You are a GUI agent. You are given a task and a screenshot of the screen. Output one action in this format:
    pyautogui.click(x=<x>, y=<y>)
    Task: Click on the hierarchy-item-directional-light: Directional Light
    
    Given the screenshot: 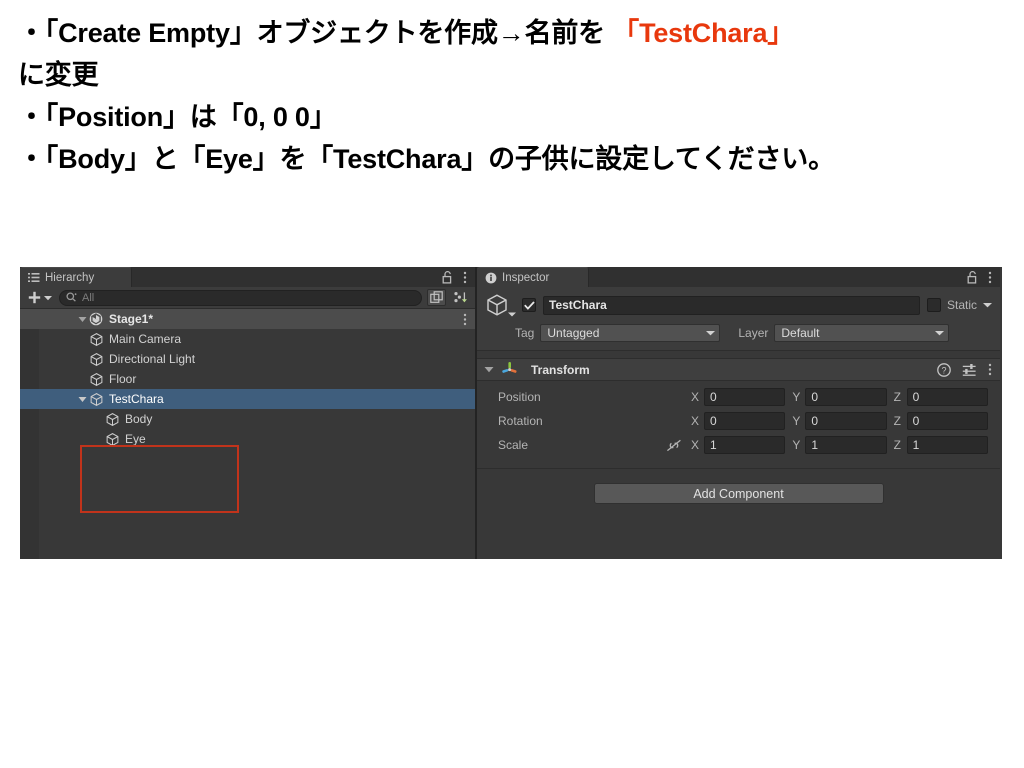 What is the action you would take?
    pyautogui.click(x=247, y=359)
    